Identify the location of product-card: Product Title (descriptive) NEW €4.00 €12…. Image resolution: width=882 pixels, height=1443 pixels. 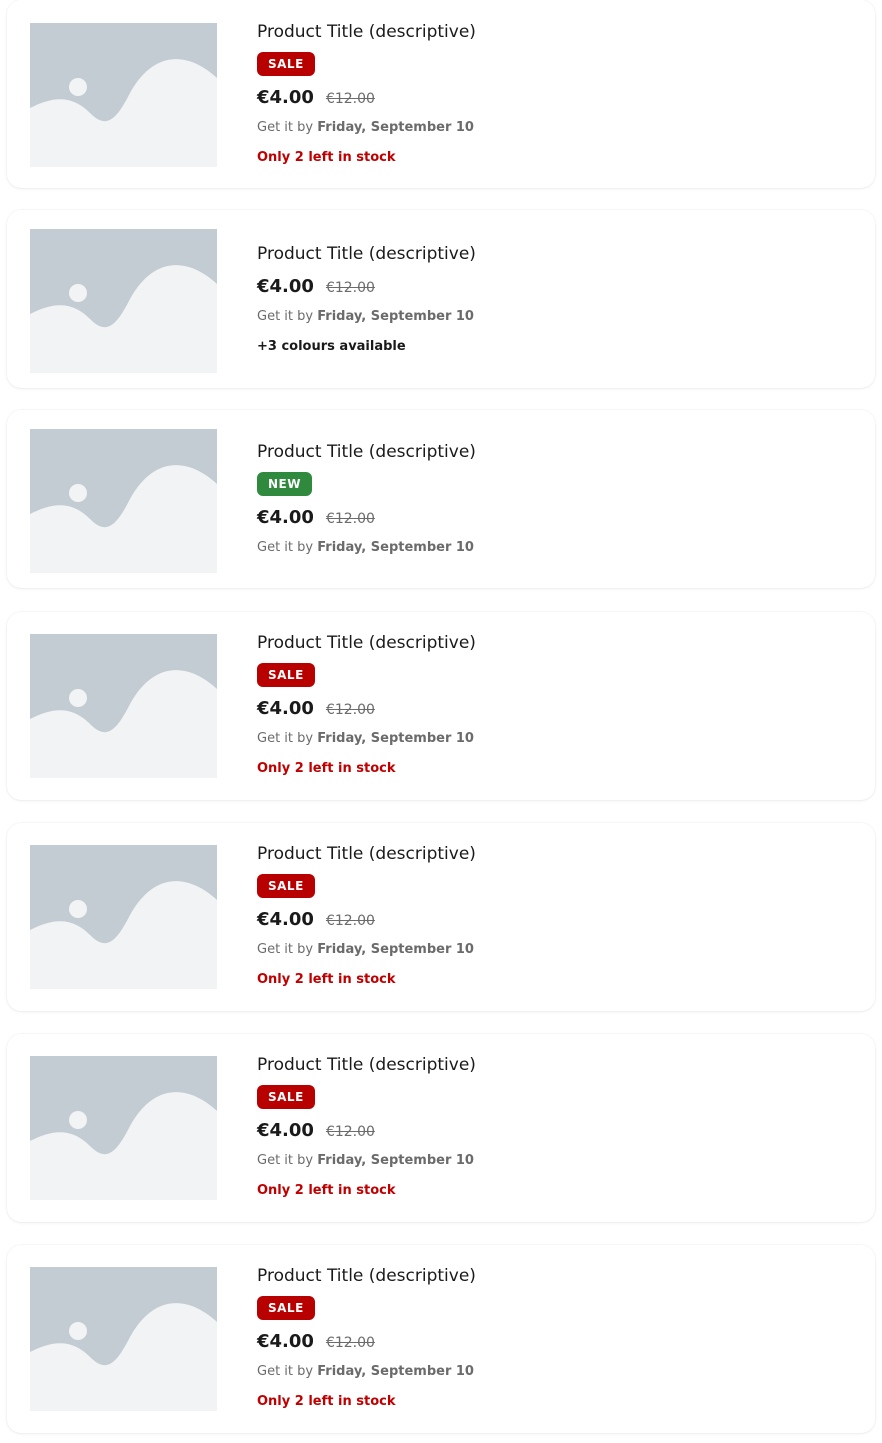
(441, 499).